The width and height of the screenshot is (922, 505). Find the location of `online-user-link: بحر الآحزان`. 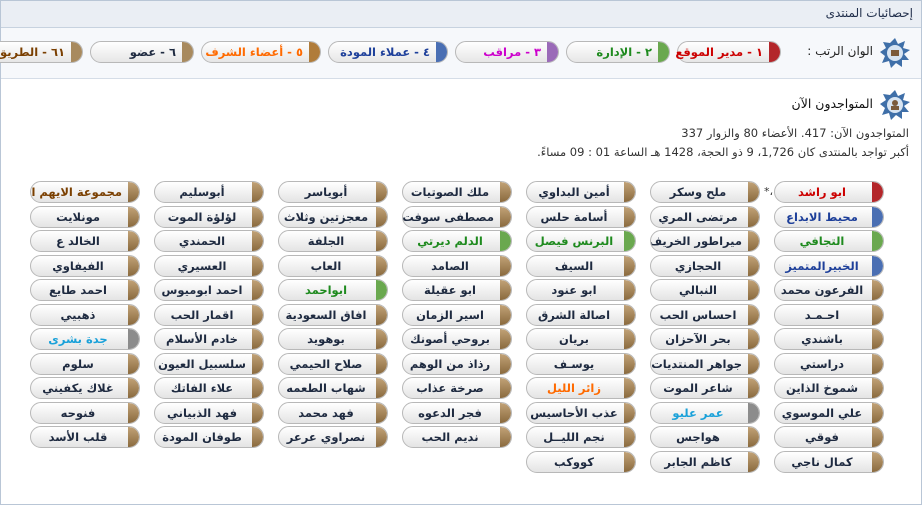

online-user-link: بحر الآحزان is located at coordinates (705, 339).